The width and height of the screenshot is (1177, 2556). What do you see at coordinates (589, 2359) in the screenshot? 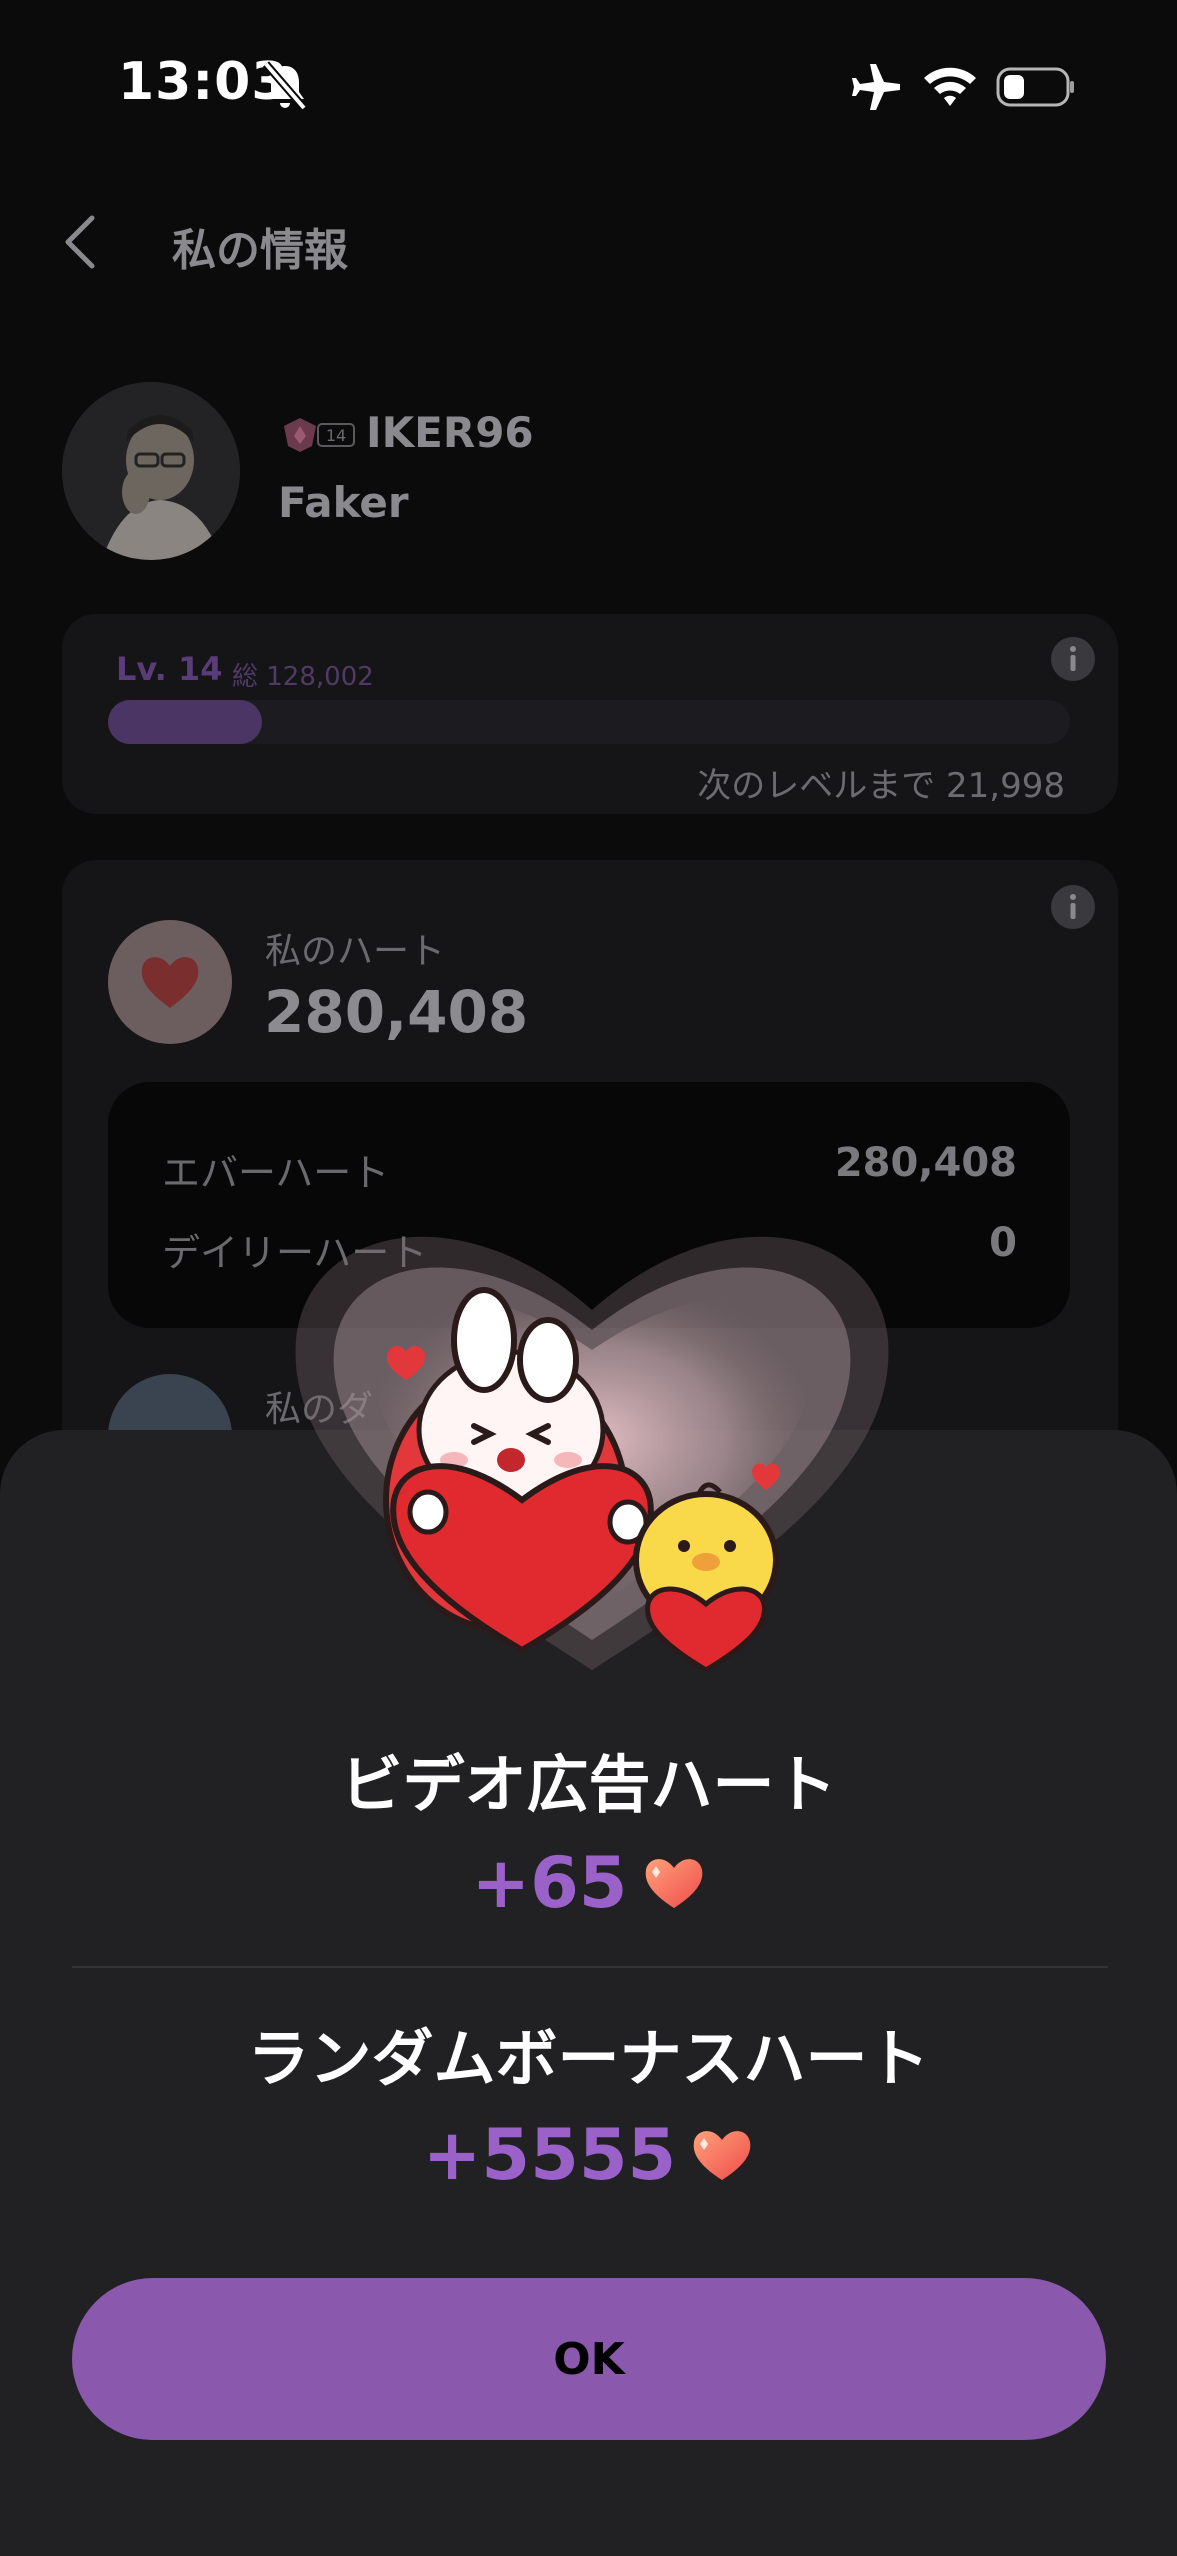
I see `ok-button: OK` at bounding box center [589, 2359].